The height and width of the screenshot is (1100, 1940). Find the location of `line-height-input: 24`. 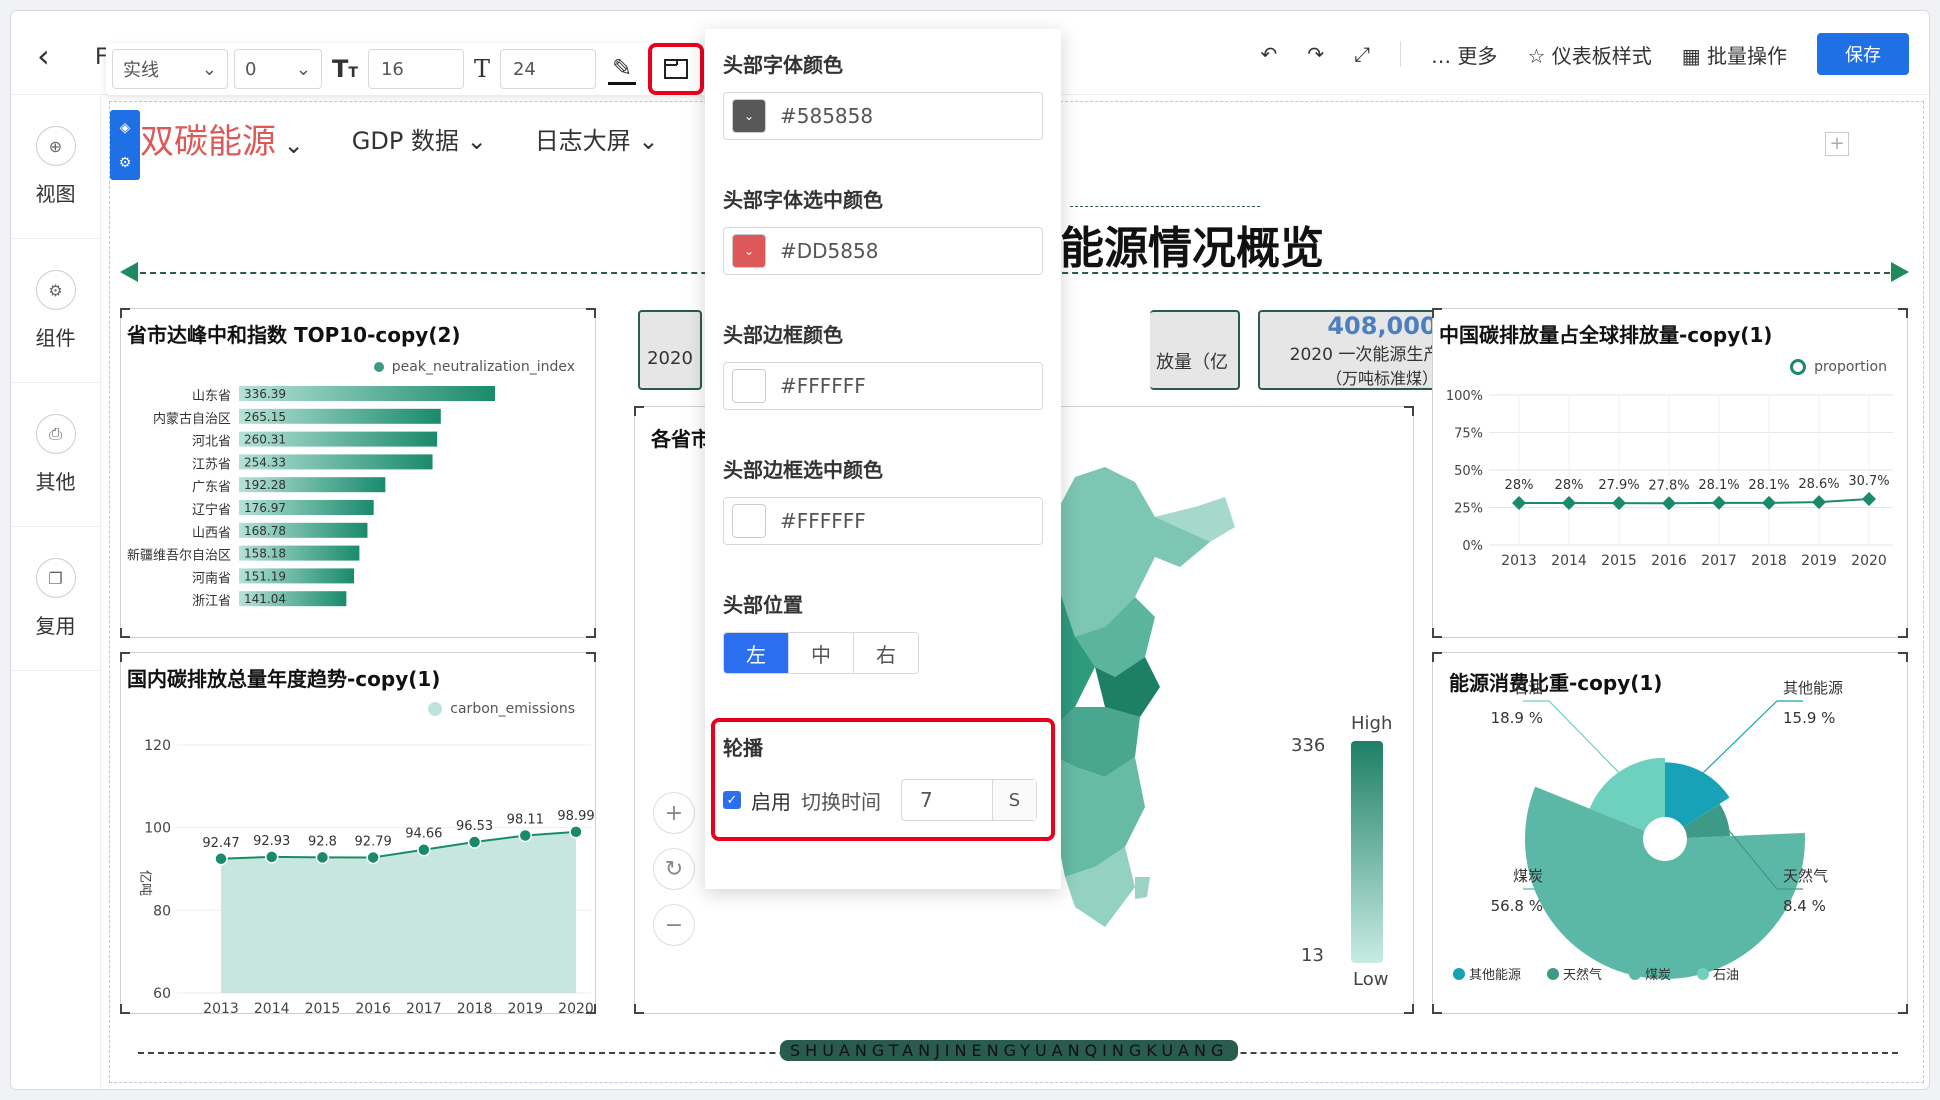

line-height-input: 24 is located at coordinates (547, 69).